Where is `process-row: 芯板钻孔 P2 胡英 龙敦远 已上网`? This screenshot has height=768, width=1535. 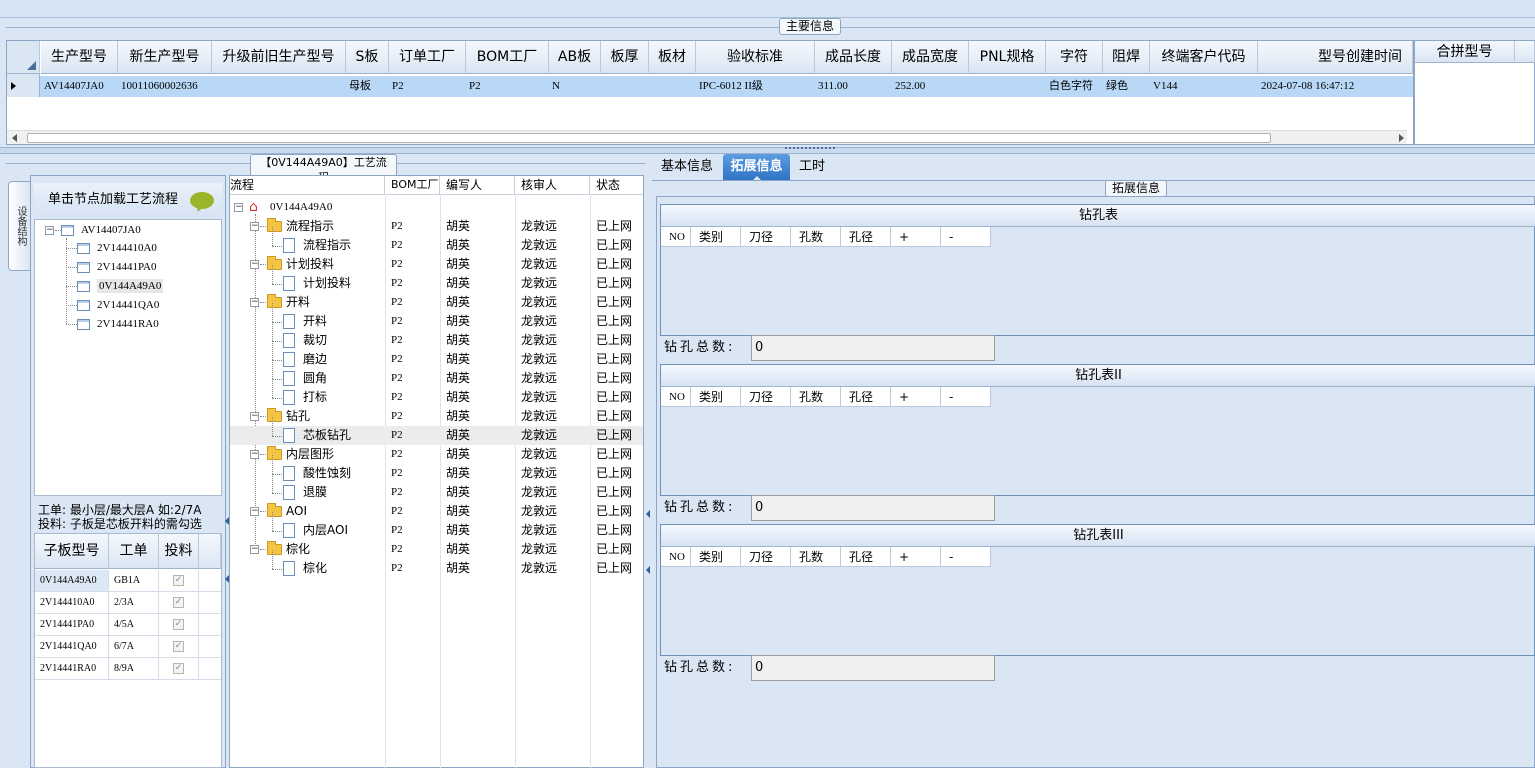 process-row: 芯板钻孔 P2 胡英 龙敦远 已上网 is located at coordinates (436, 431).